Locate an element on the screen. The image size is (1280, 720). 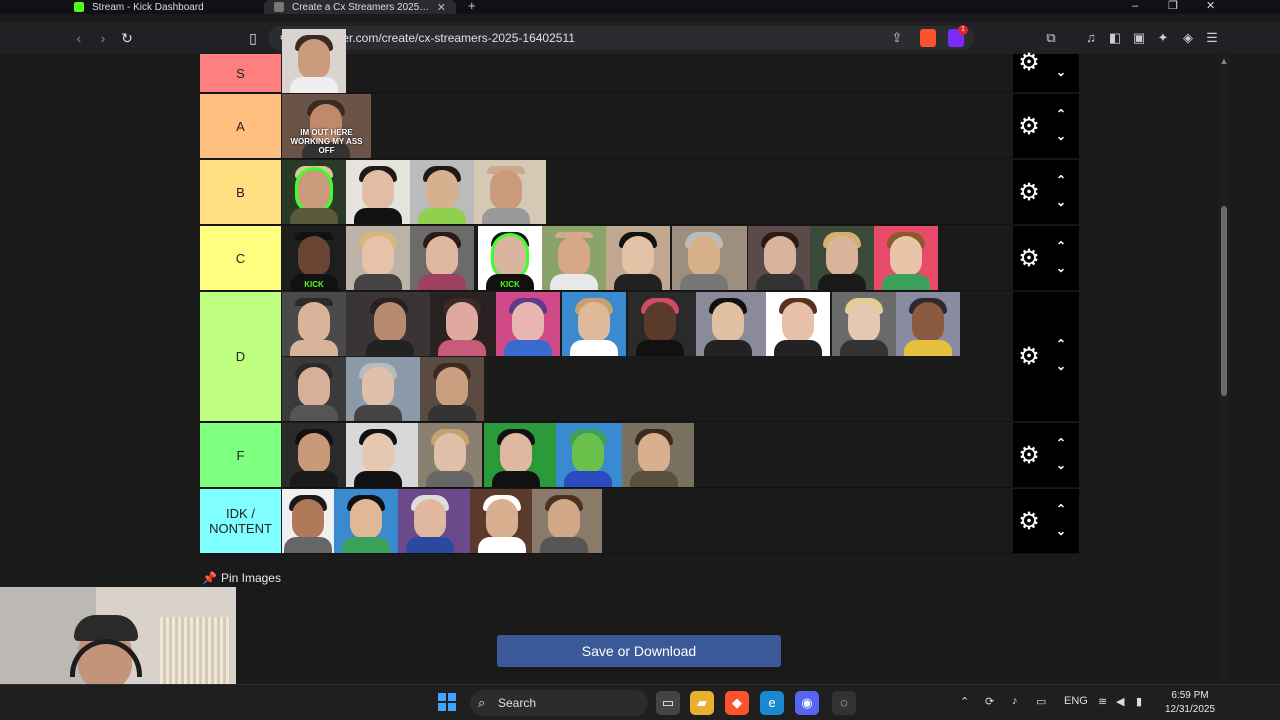
reload-icon: ↻ is located at coordinates (127, 38).